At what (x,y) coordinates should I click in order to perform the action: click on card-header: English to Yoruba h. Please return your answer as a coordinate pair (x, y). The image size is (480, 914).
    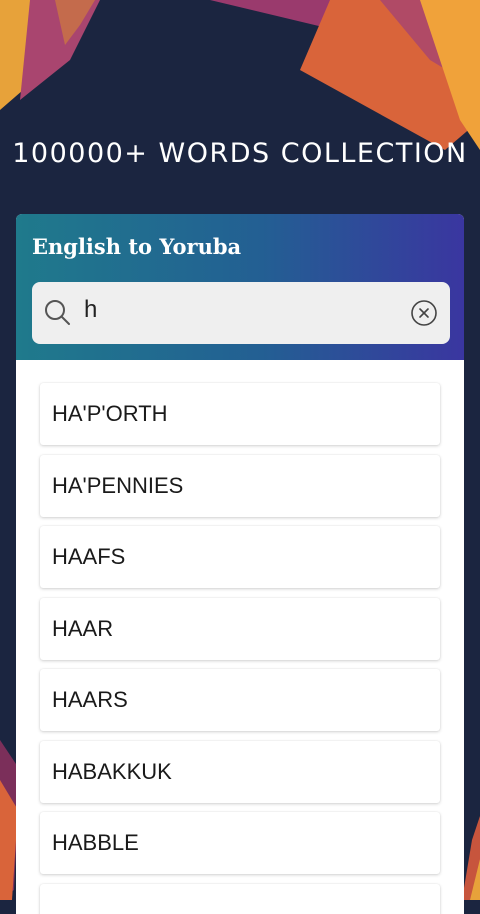
    Looking at the image, I should click on (240, 287).